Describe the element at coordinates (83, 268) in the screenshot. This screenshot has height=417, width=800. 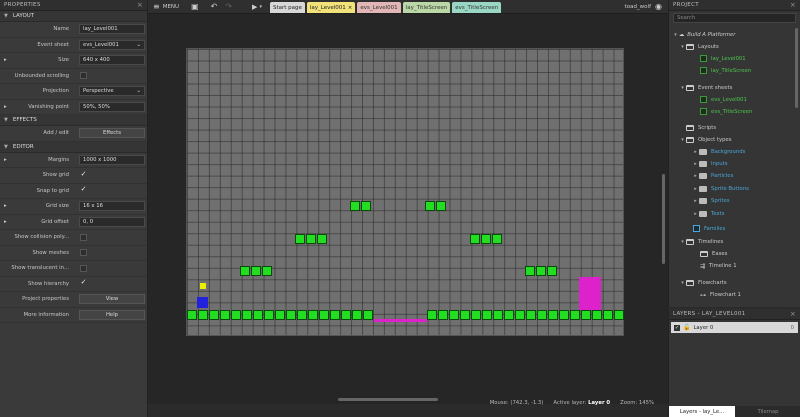
I see `show-translucent-checkbox` at that location.